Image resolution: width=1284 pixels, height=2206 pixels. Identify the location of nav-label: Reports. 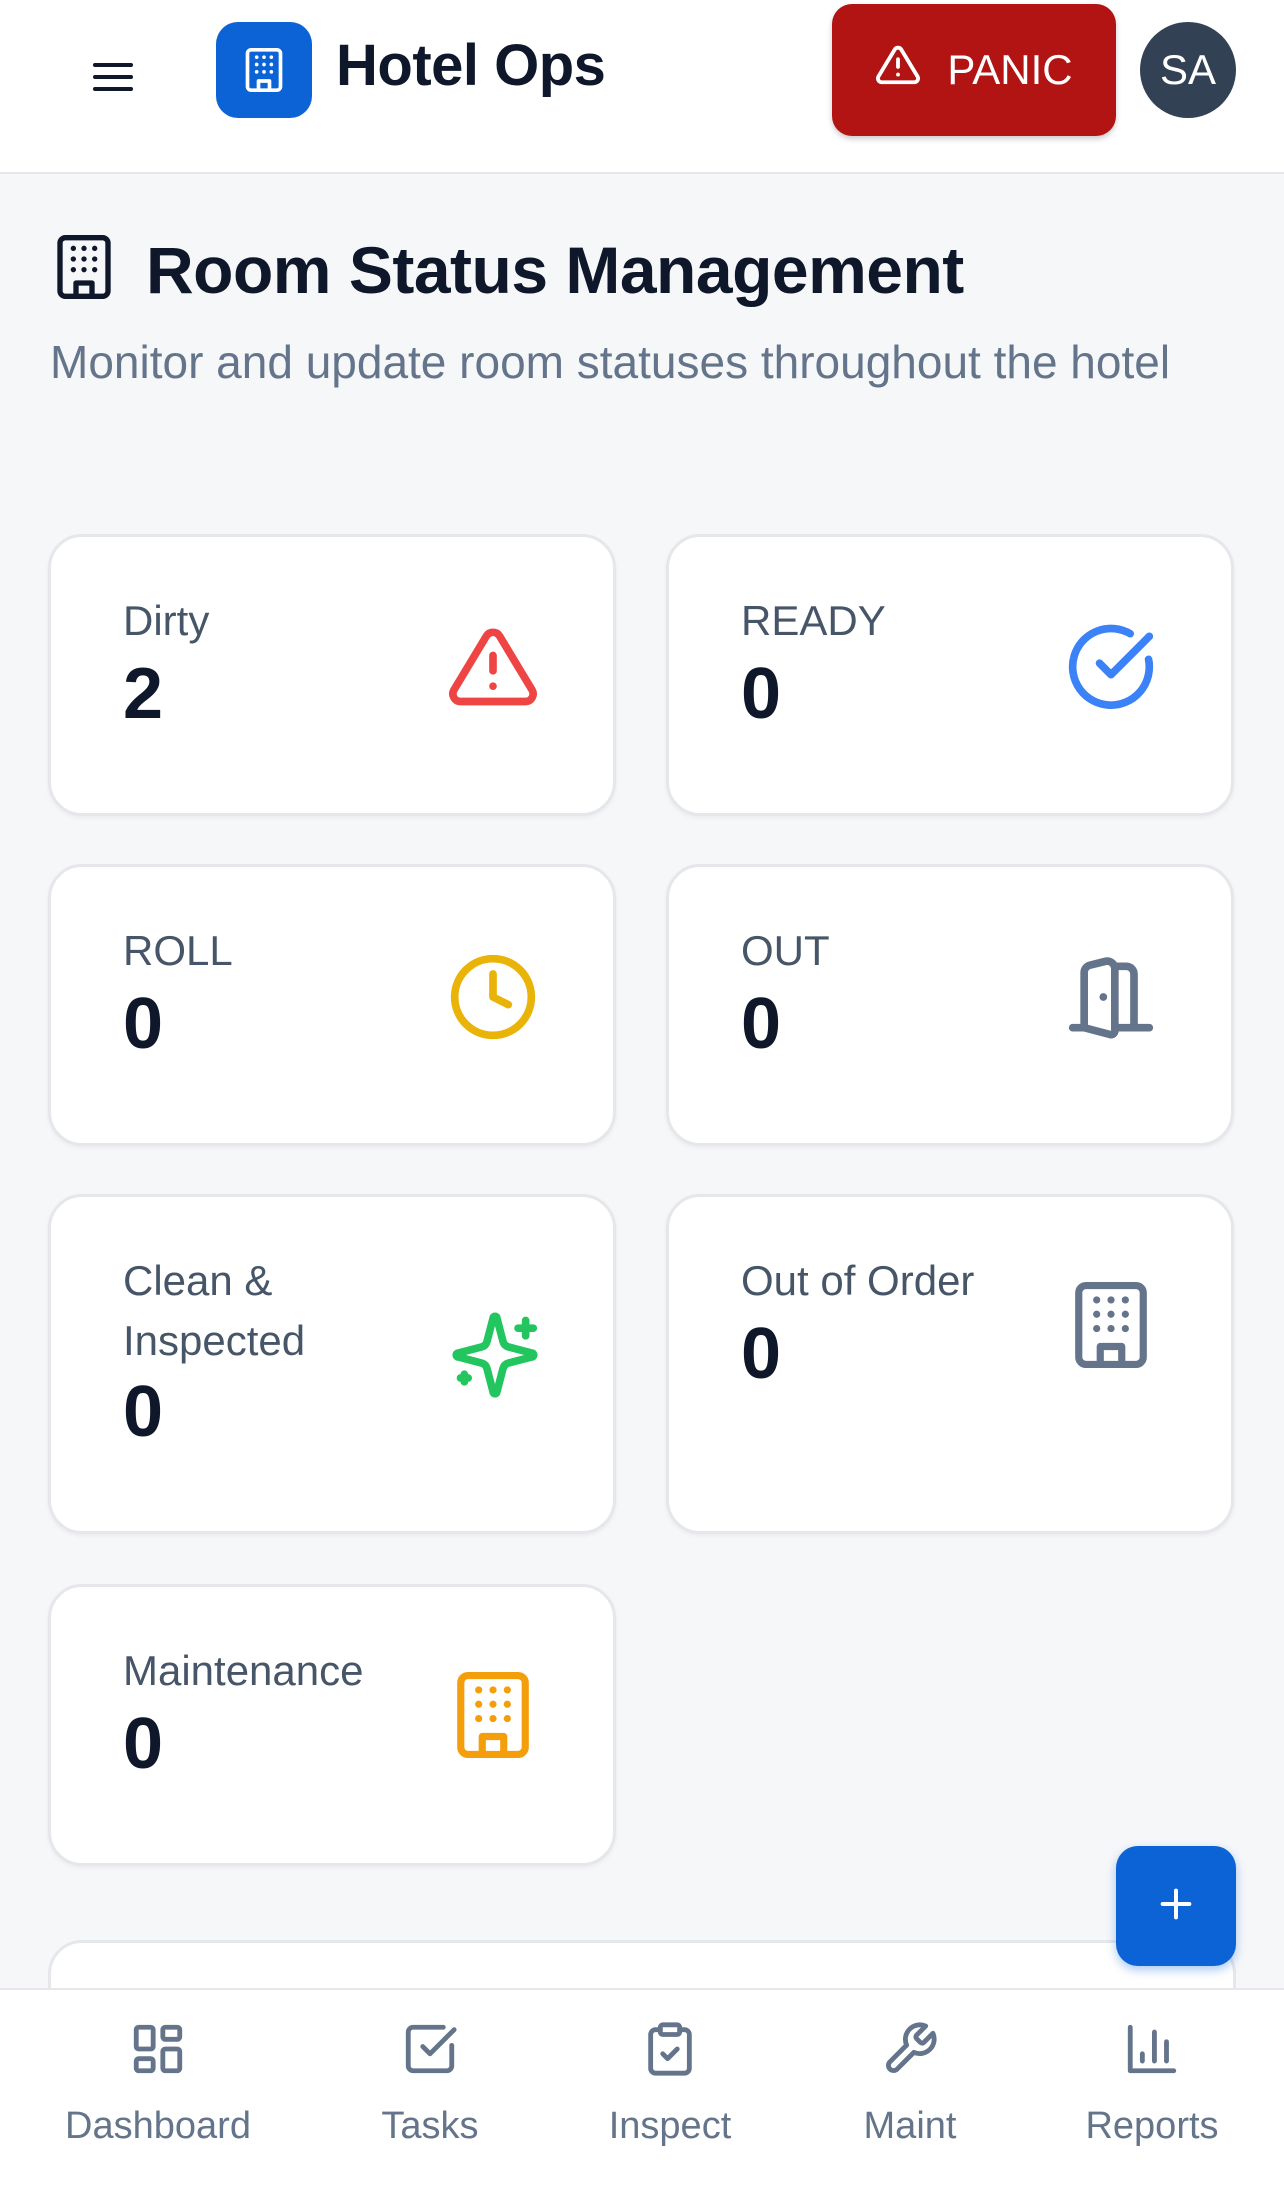
(1152, 2126).